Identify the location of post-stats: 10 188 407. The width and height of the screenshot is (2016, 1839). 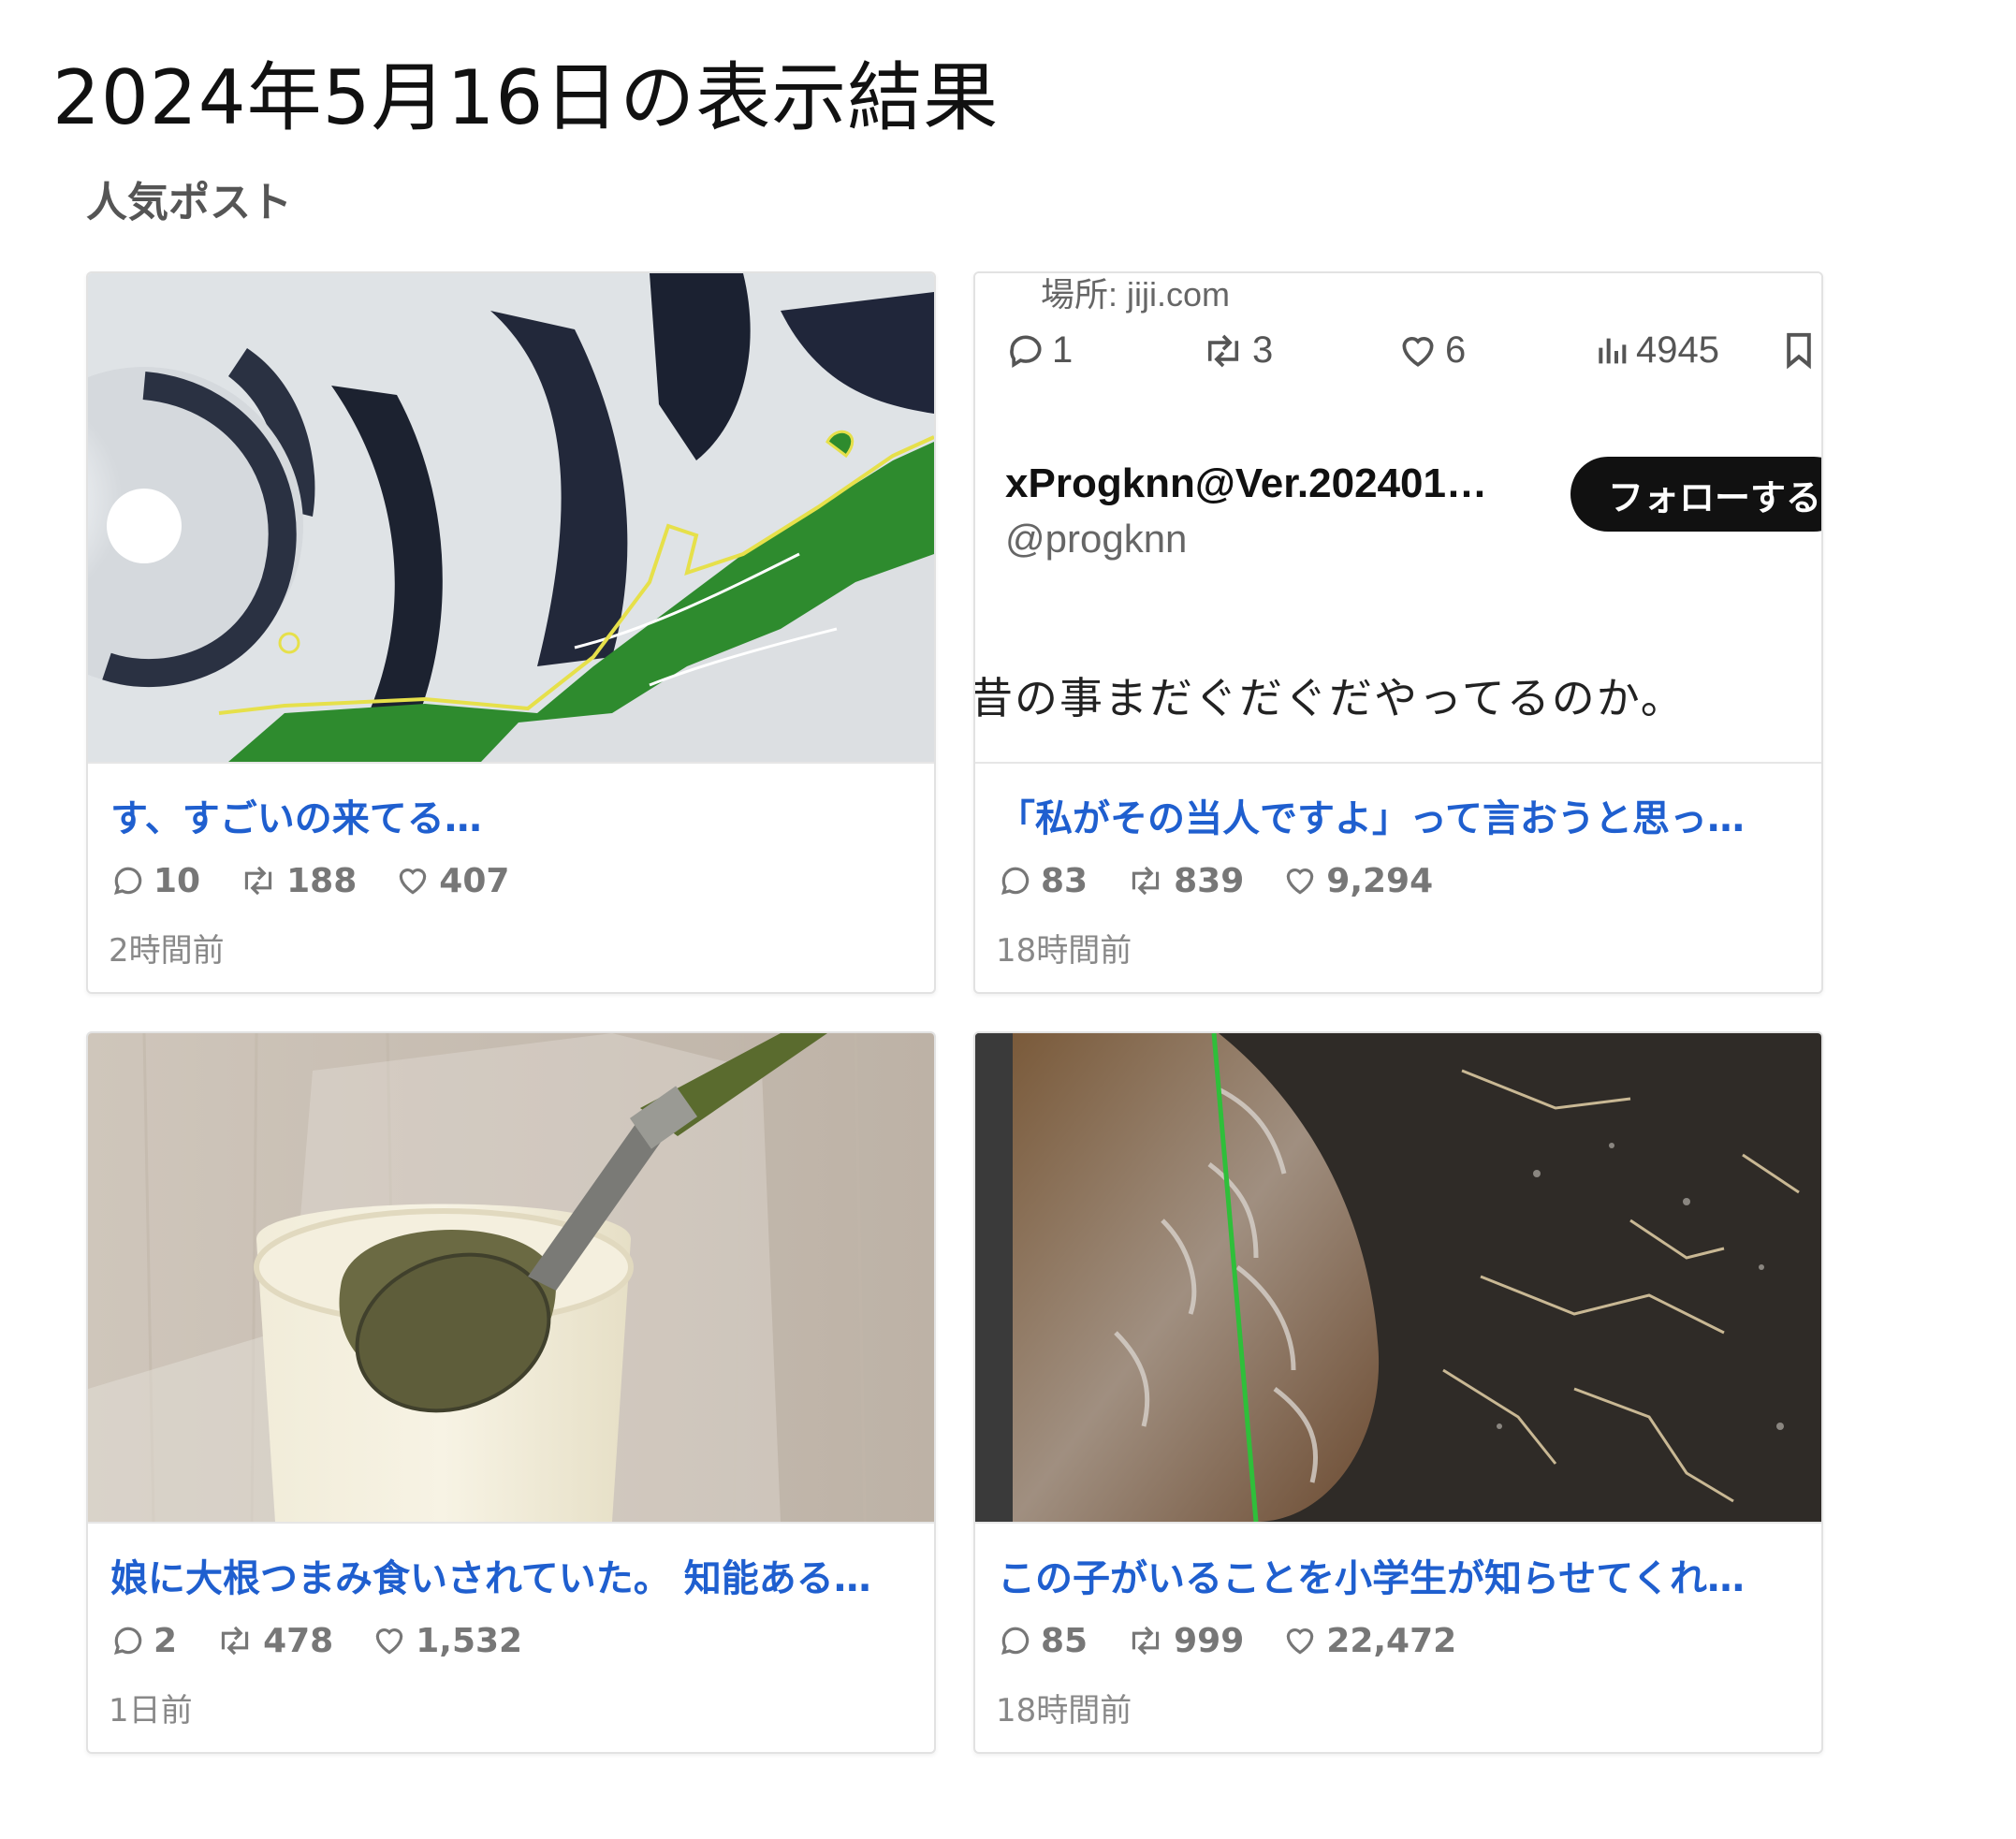
(328, 880).